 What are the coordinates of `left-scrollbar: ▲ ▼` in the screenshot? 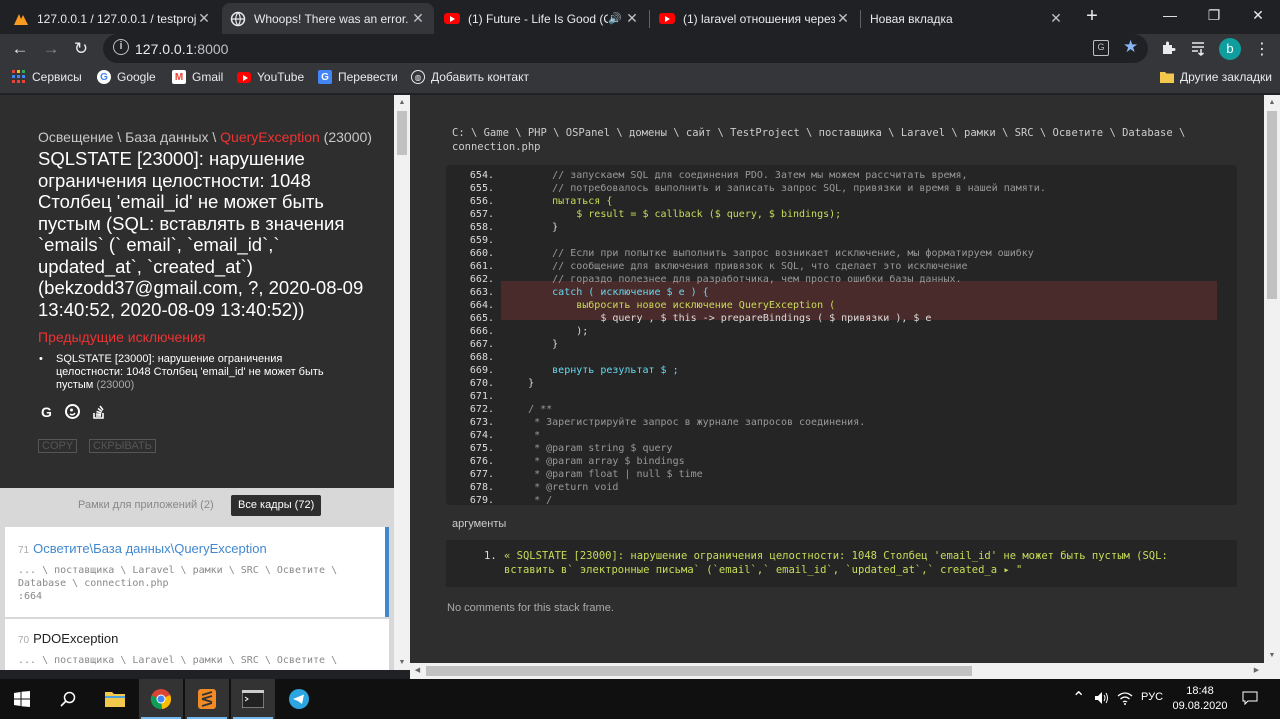 It's located at (402, 382).